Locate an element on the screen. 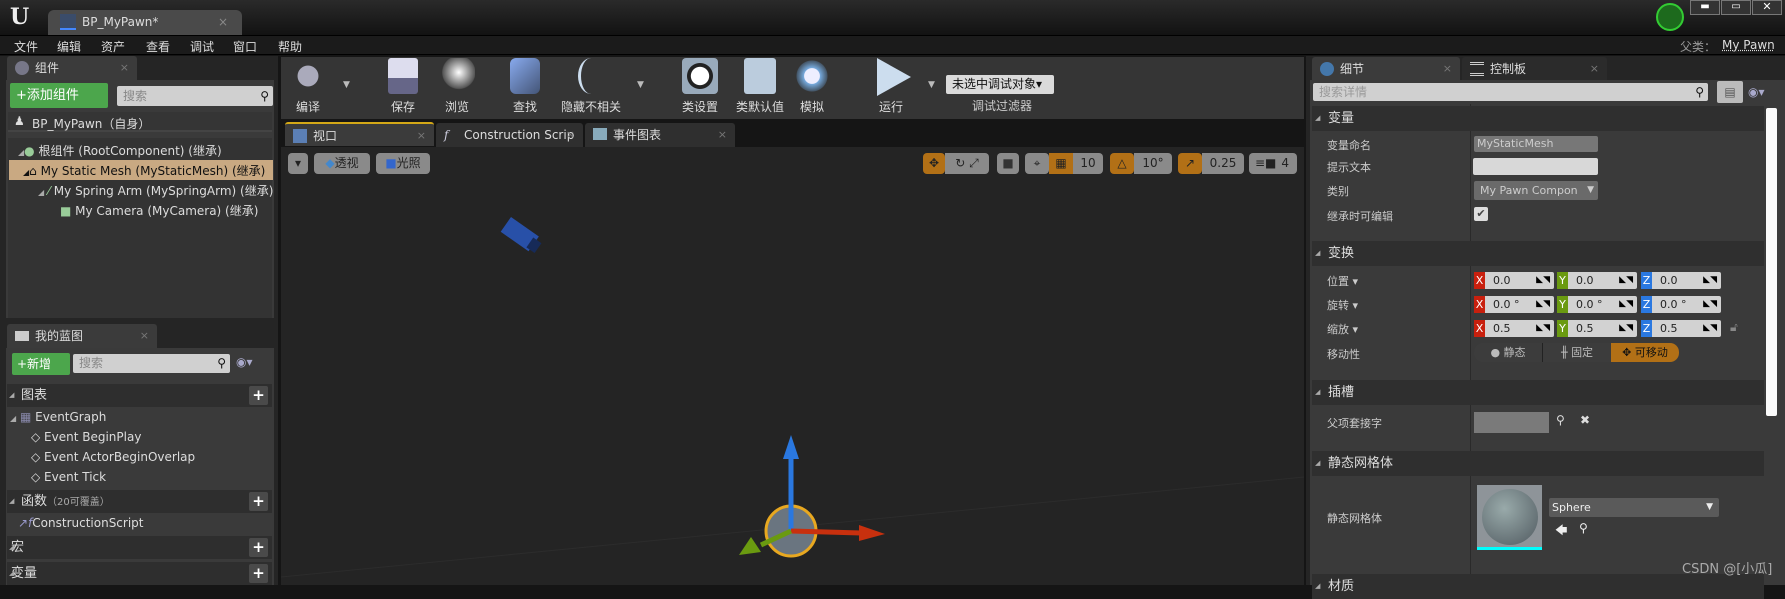  event-item: ◇ Event BeginPlay is located at coordinates (86, 437).